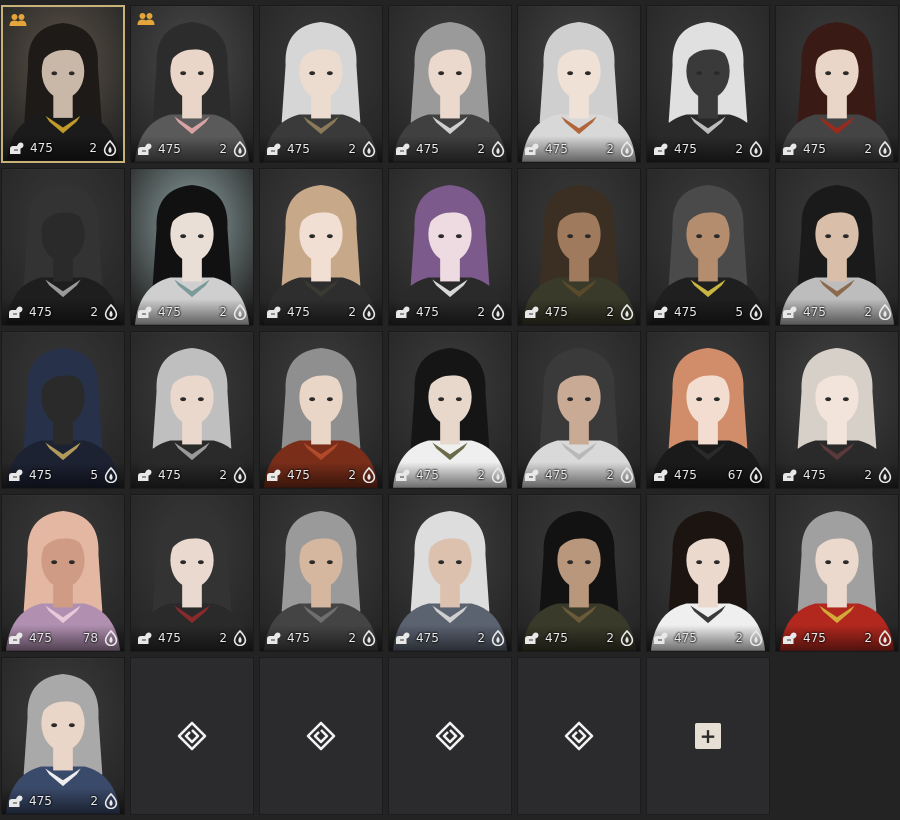 The height and width of the screenshot is (820, 900). Describe the element at coordinates (708, 475) in the screenshot. I see `character-stats-bar: 475 67` at that location.